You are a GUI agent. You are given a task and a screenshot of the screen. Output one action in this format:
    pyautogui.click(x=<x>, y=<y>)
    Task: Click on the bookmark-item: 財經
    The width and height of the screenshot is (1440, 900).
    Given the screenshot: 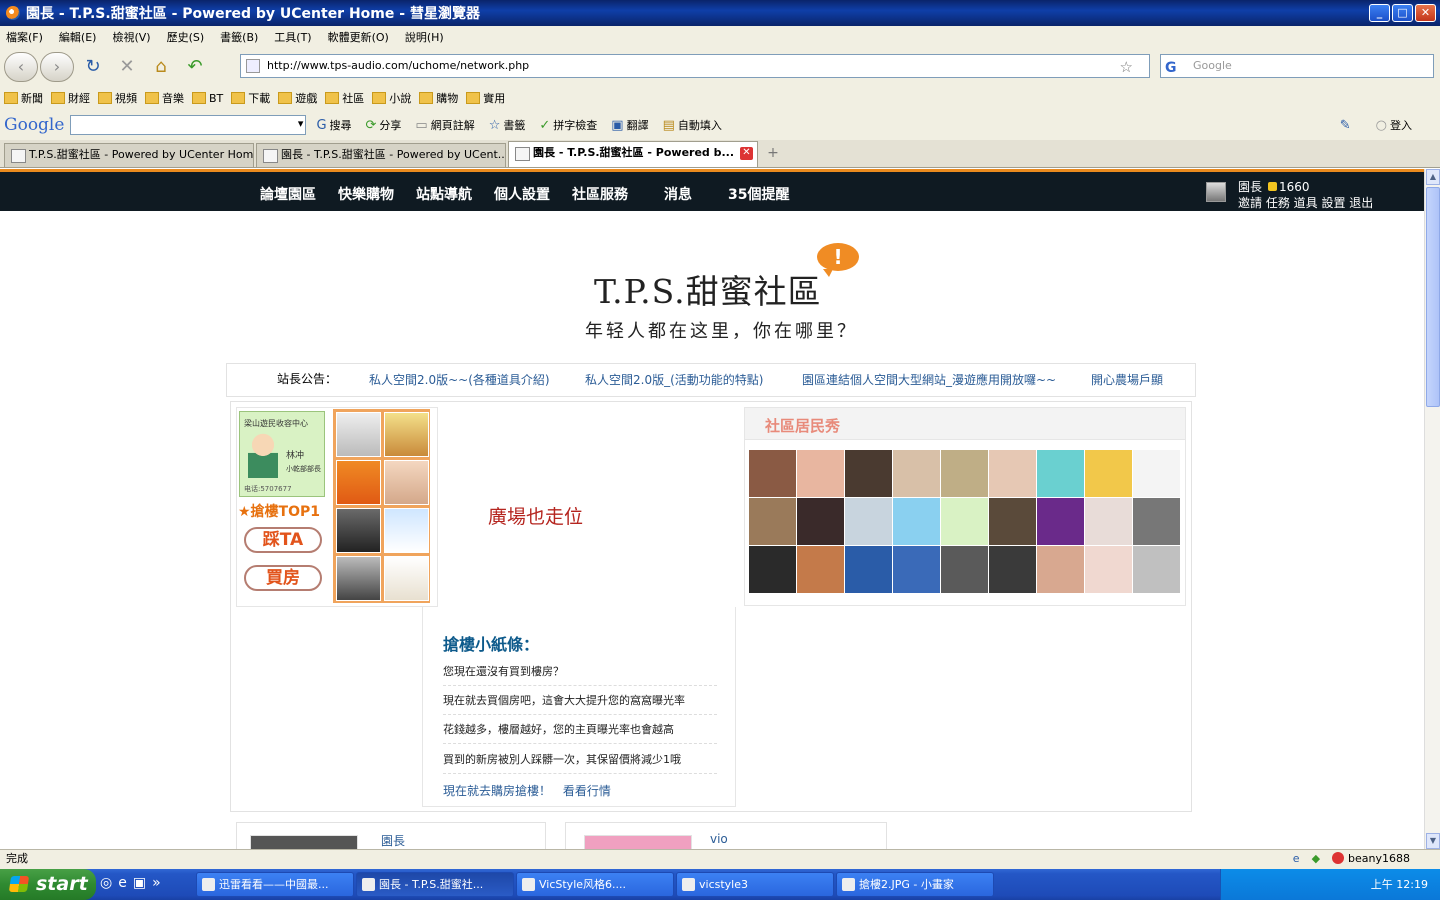 What is the action you would take?
    pyautogui.click(x=70, y=98)
    